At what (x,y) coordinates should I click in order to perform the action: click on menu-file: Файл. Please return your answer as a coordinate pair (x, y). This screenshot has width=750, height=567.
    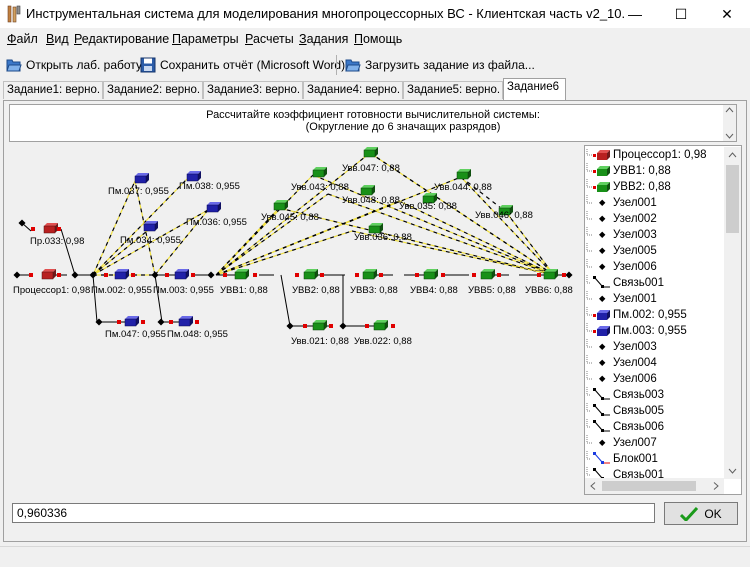
    Looking at the image, I should click on (22, 39).